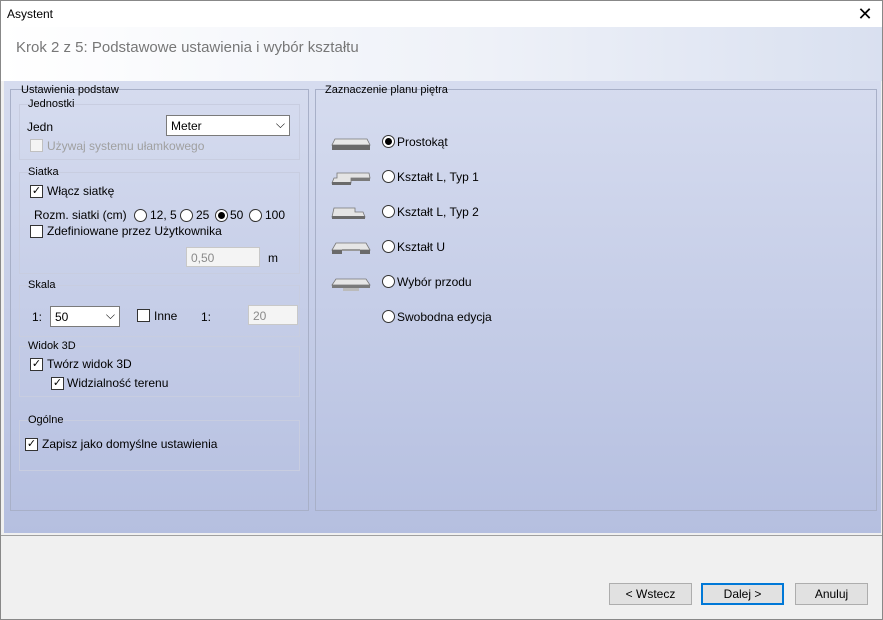  What do you see at coordinates (186, 126) in the screenshot?
I see `unit-value: Meter` at bounding box center [186, 126].